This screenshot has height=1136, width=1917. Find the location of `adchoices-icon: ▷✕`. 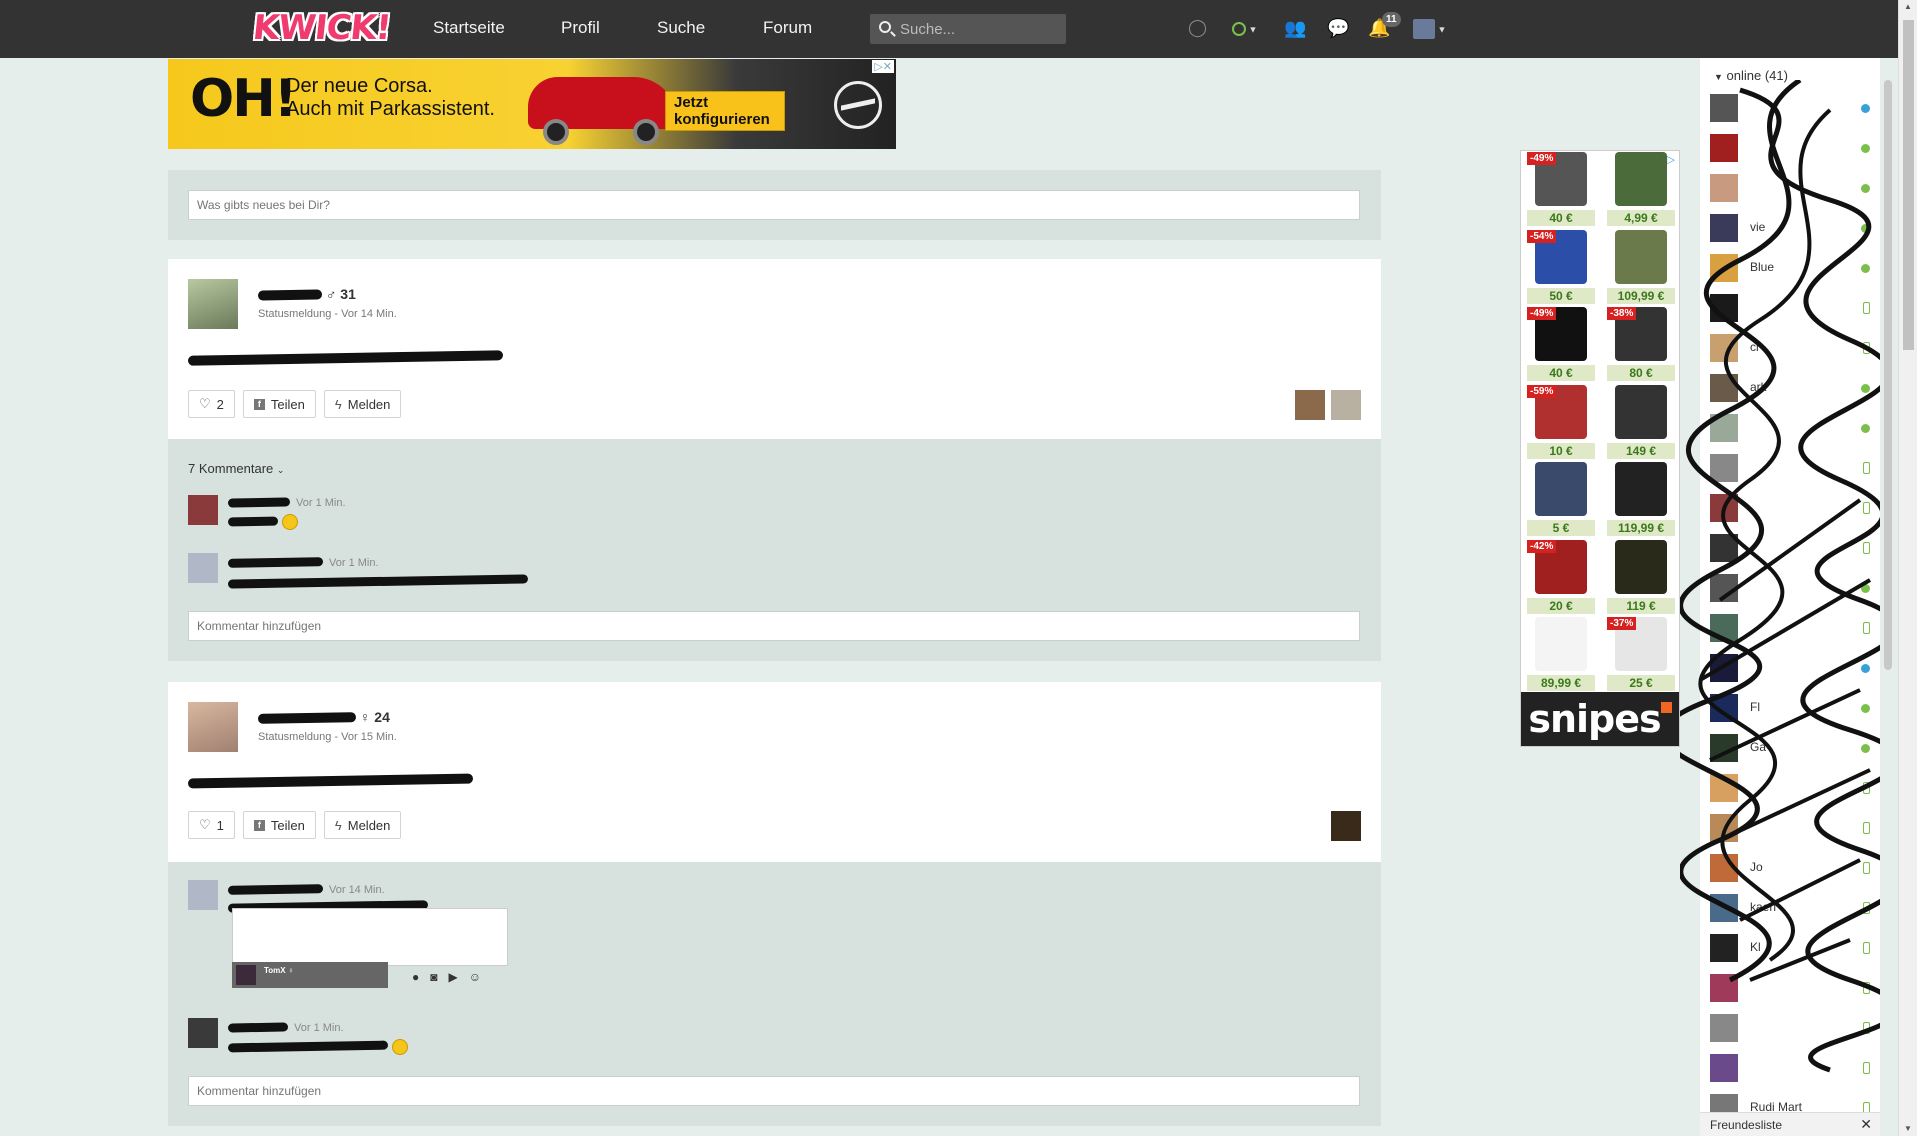

adchoices-icon: ▷✕ is located at coordinates (883, 66).